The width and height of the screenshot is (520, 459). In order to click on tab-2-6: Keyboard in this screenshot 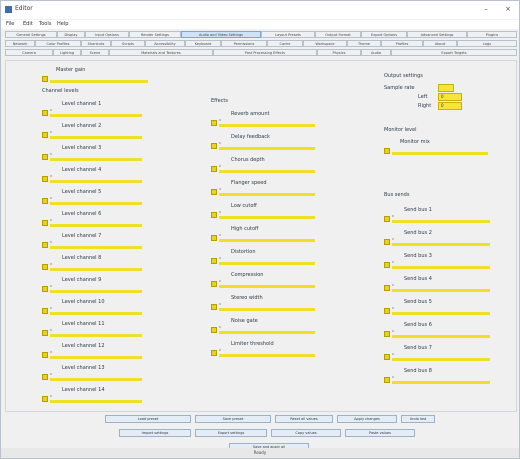, I will do `click(203, 43)`.